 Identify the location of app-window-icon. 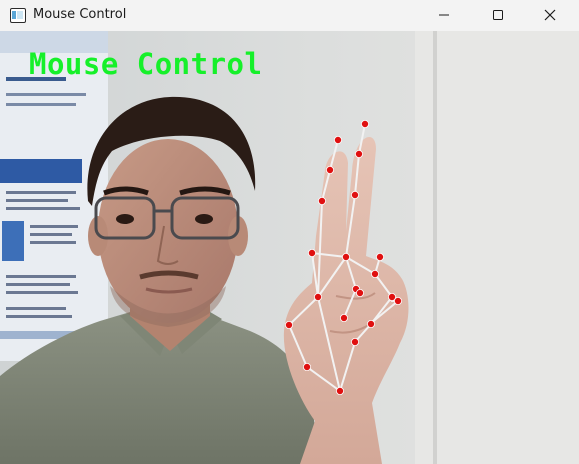
(18, 15).